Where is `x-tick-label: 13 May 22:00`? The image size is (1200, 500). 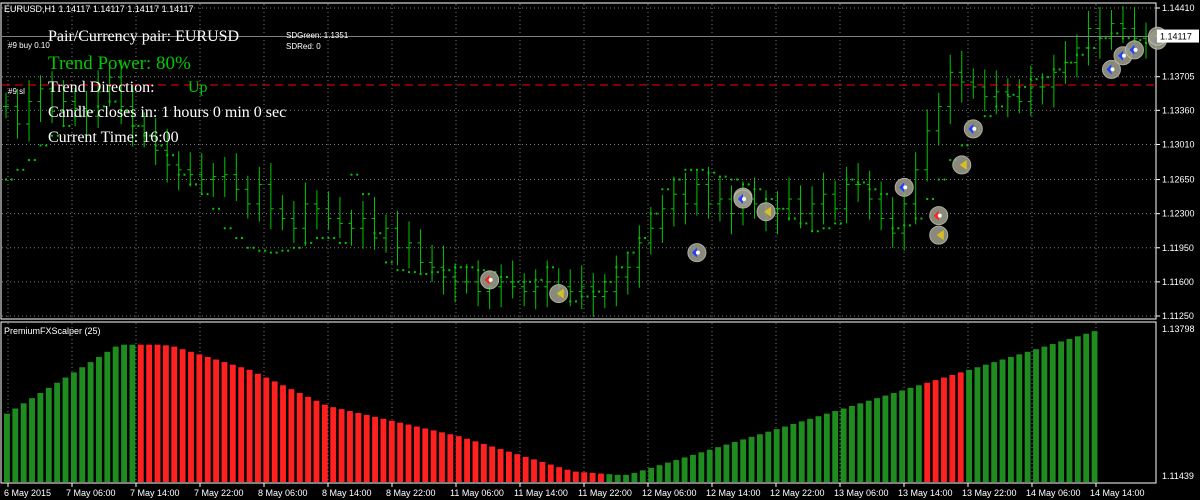 x-tick-label: 13 May 22:00 is located at coordinates (989, 493).